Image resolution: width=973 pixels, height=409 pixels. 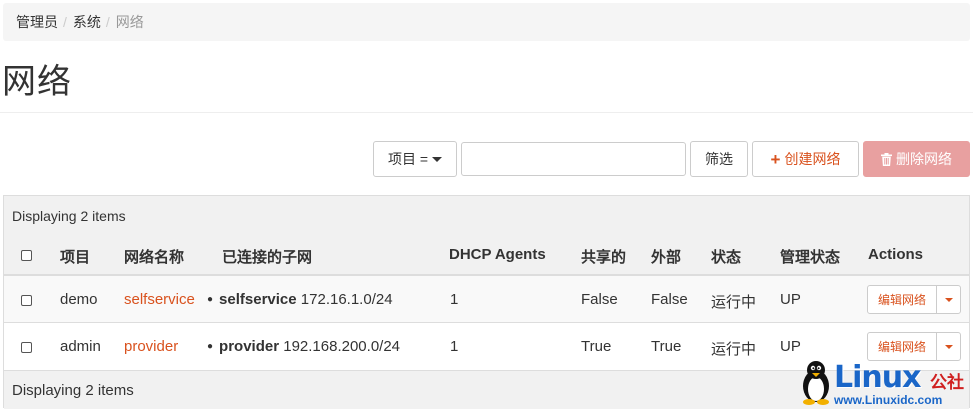 What do you see at coordinates (812, 159) in the screenshot?
I see `create-network-label: 创建网络` at bounding box center [812, 159].